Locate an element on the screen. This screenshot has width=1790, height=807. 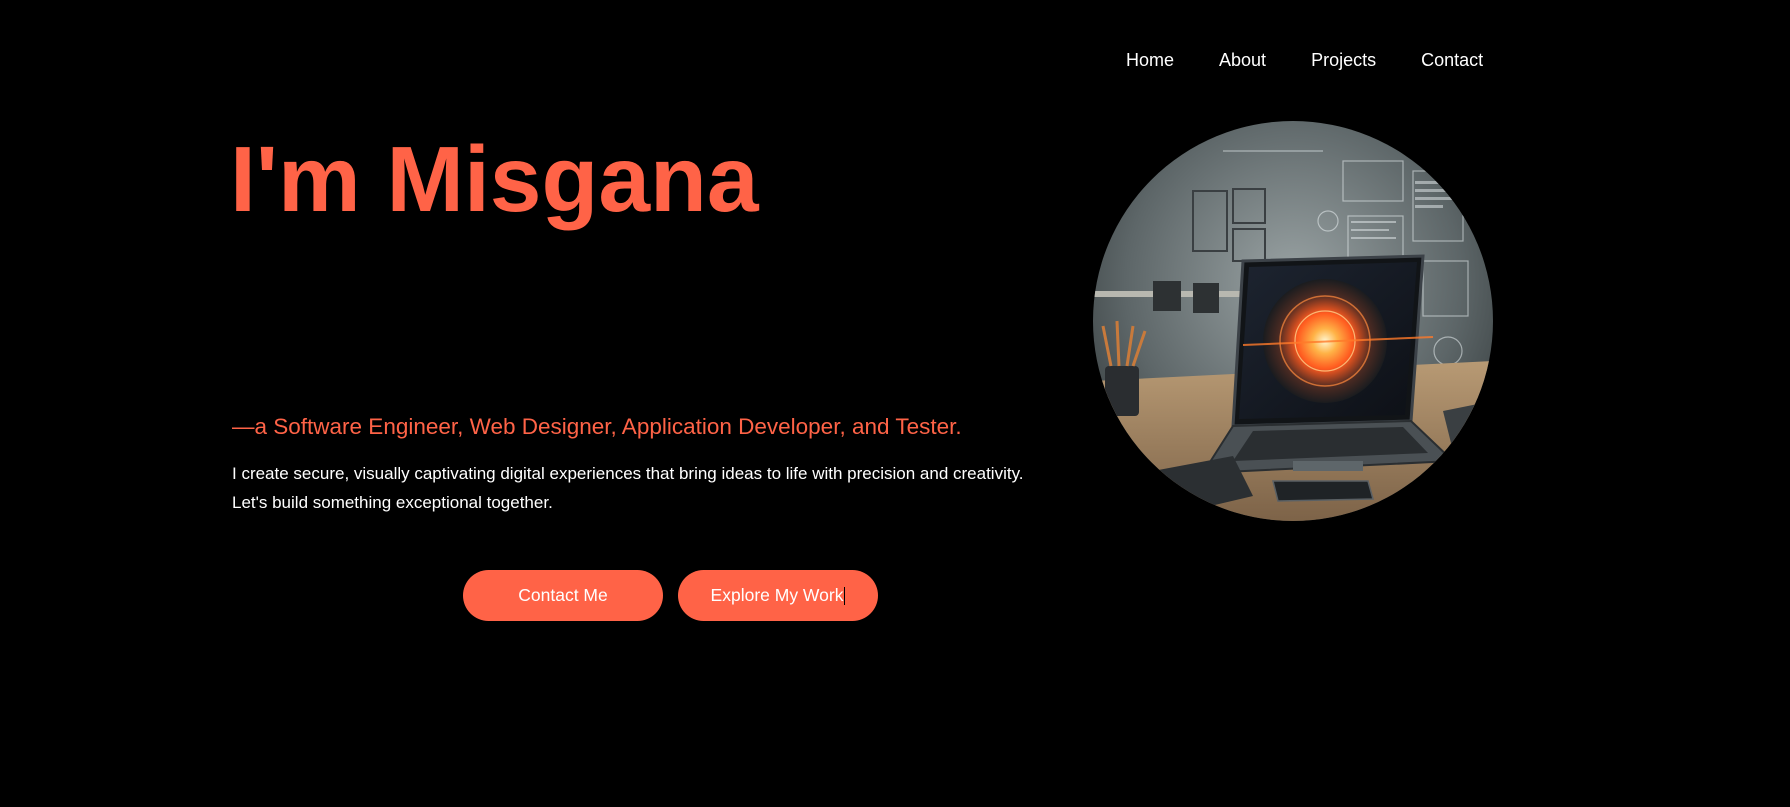
main-nav: Home About Projects Contact is located at coordinates (1304, 60).